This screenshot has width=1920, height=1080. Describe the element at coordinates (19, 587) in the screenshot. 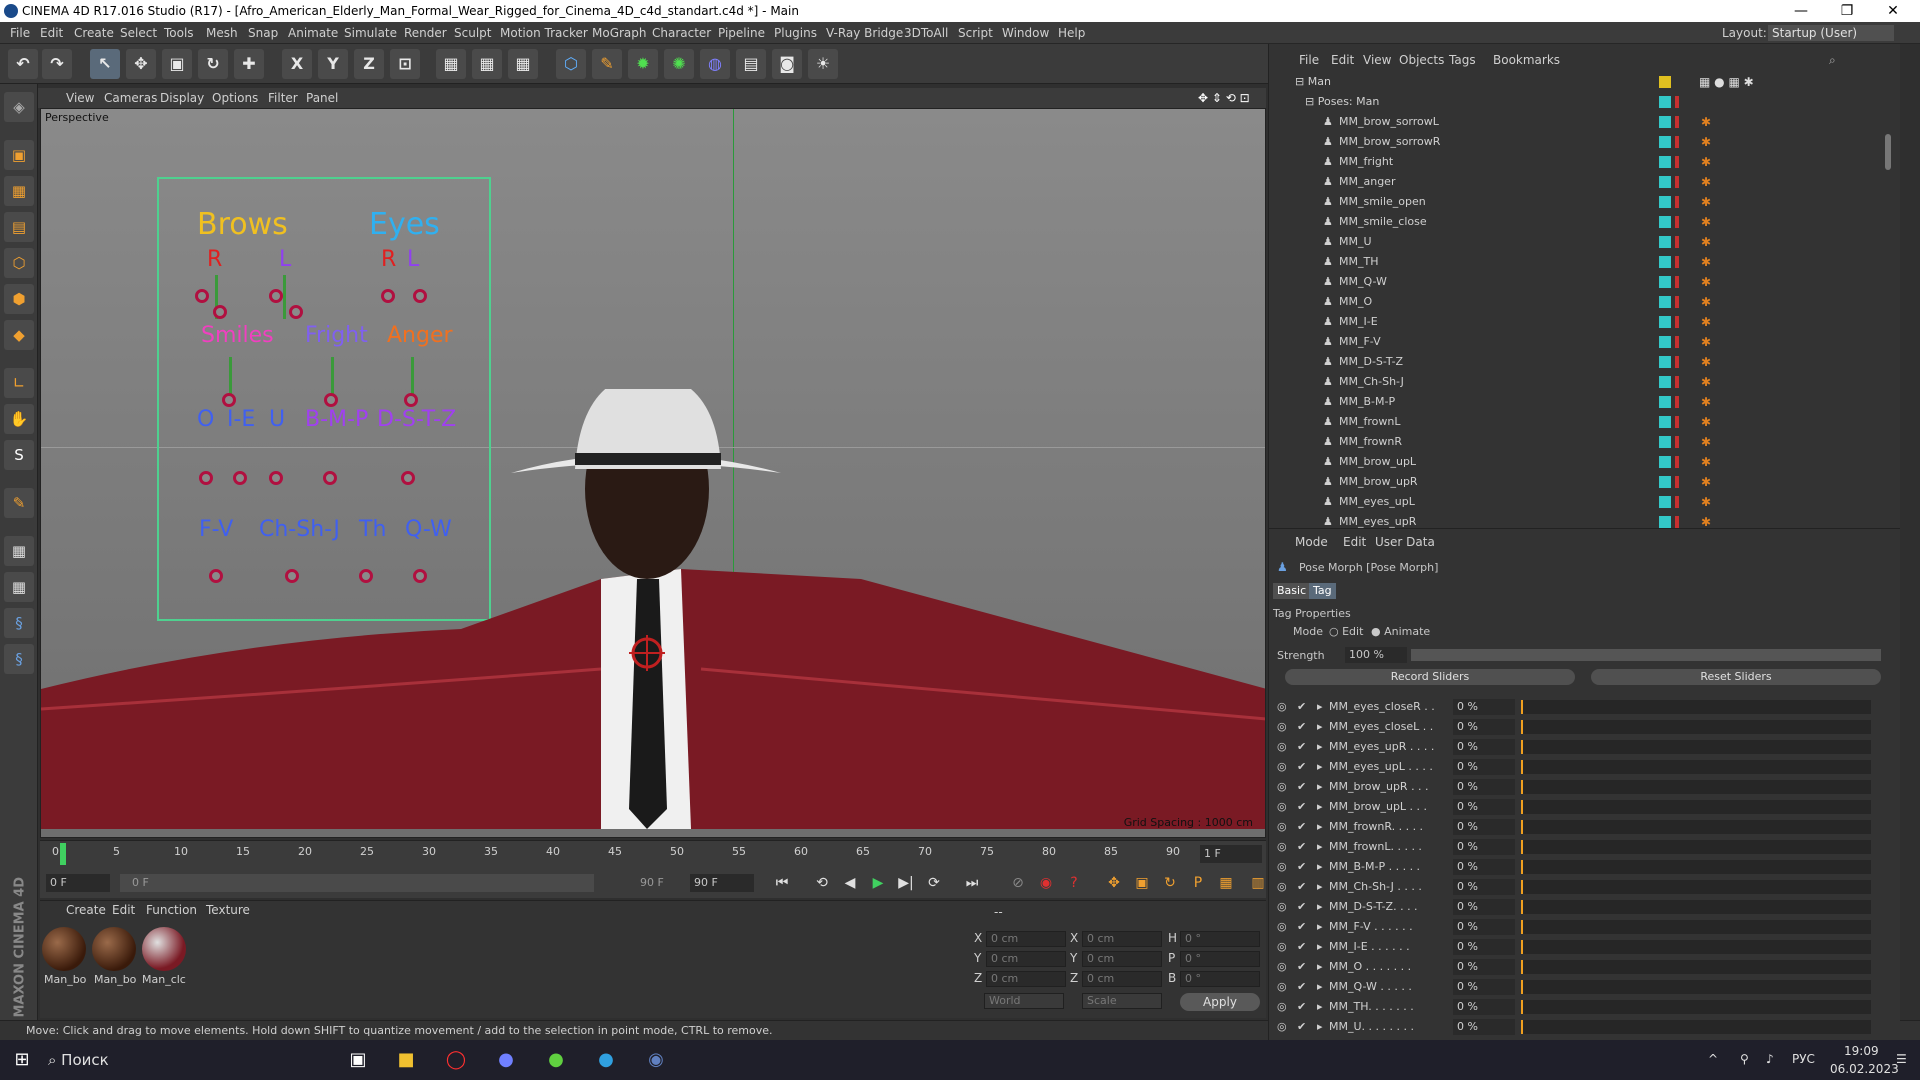

I see `grid-snap-icon: ▦` at that location.